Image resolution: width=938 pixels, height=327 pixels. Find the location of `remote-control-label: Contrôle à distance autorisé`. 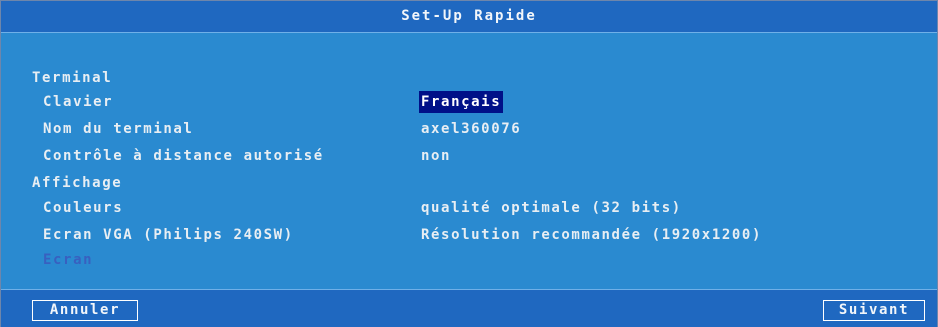

remote-control-label: Contrôle à distance autorisé is located at coordinates (183, 156).